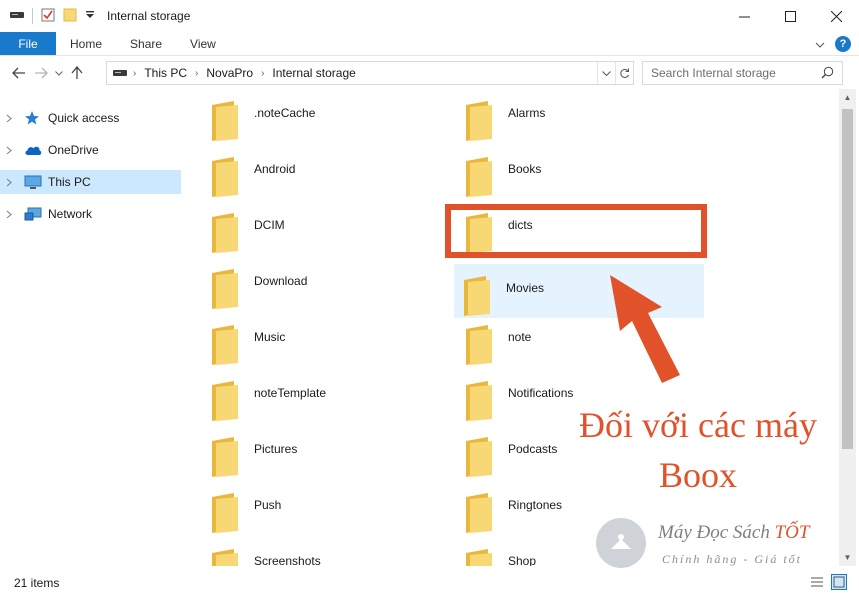 The height and width of the screenshot is (595, 859). Describe the element at coordinates (527, 113) in the screenshot. I see `folder-name: Alarms` at that location.